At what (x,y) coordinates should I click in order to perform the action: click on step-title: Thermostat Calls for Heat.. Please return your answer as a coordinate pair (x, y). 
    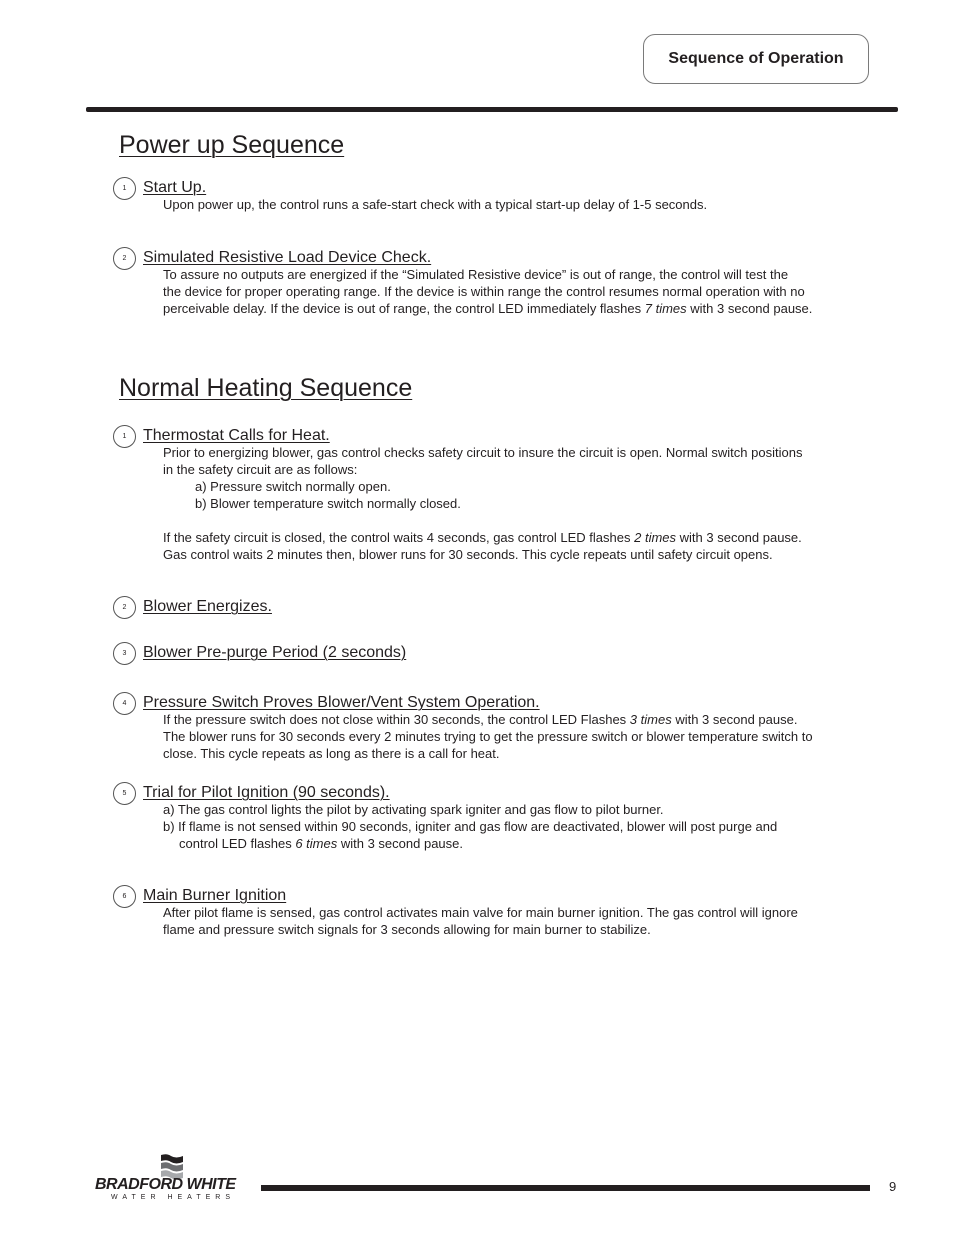
    Looking at the image, I should click on (236, 435).